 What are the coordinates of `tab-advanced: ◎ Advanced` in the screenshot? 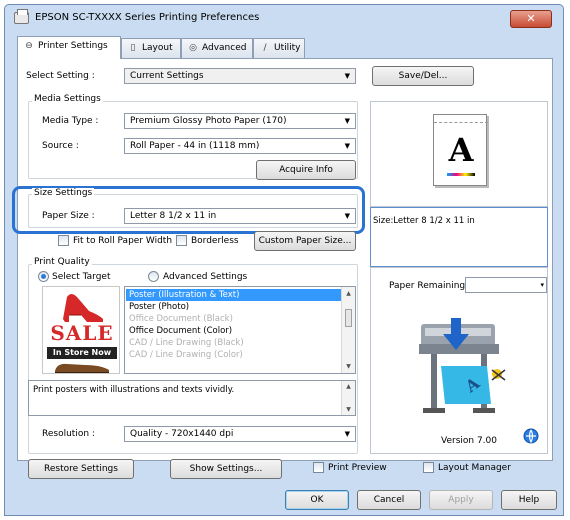 It's located at (217, 48).